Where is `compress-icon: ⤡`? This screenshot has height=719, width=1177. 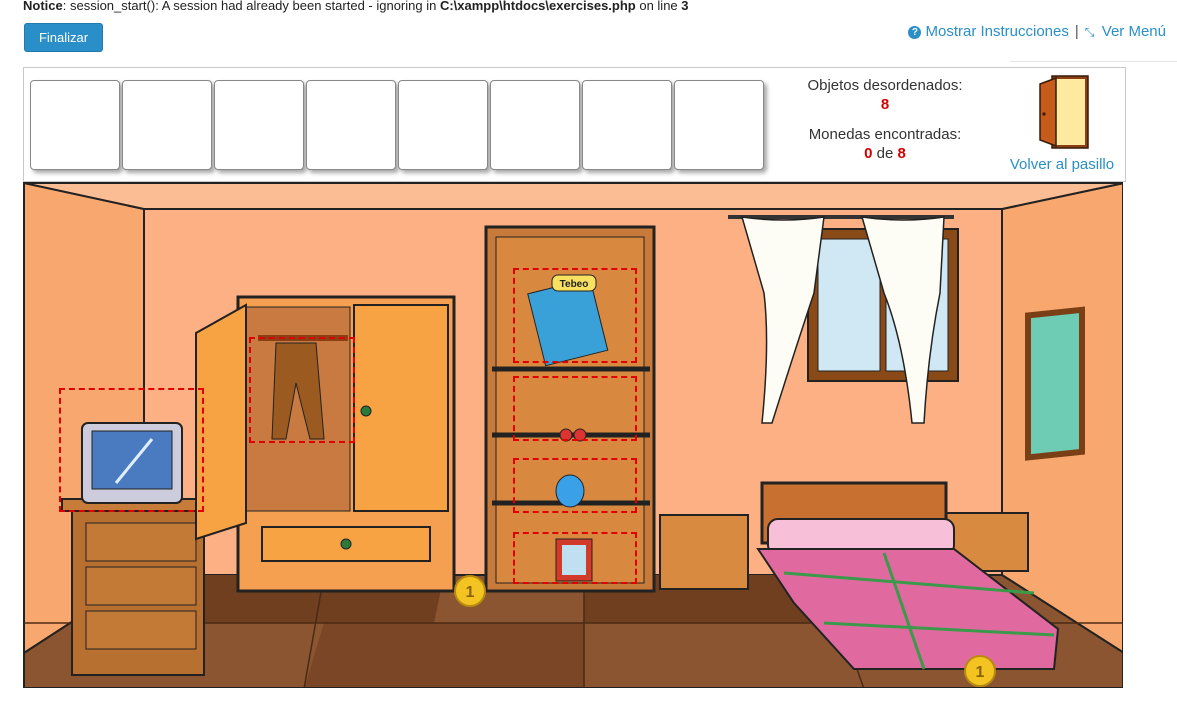
compress-icon: ⤡ is located at coordinates (1089, 32).